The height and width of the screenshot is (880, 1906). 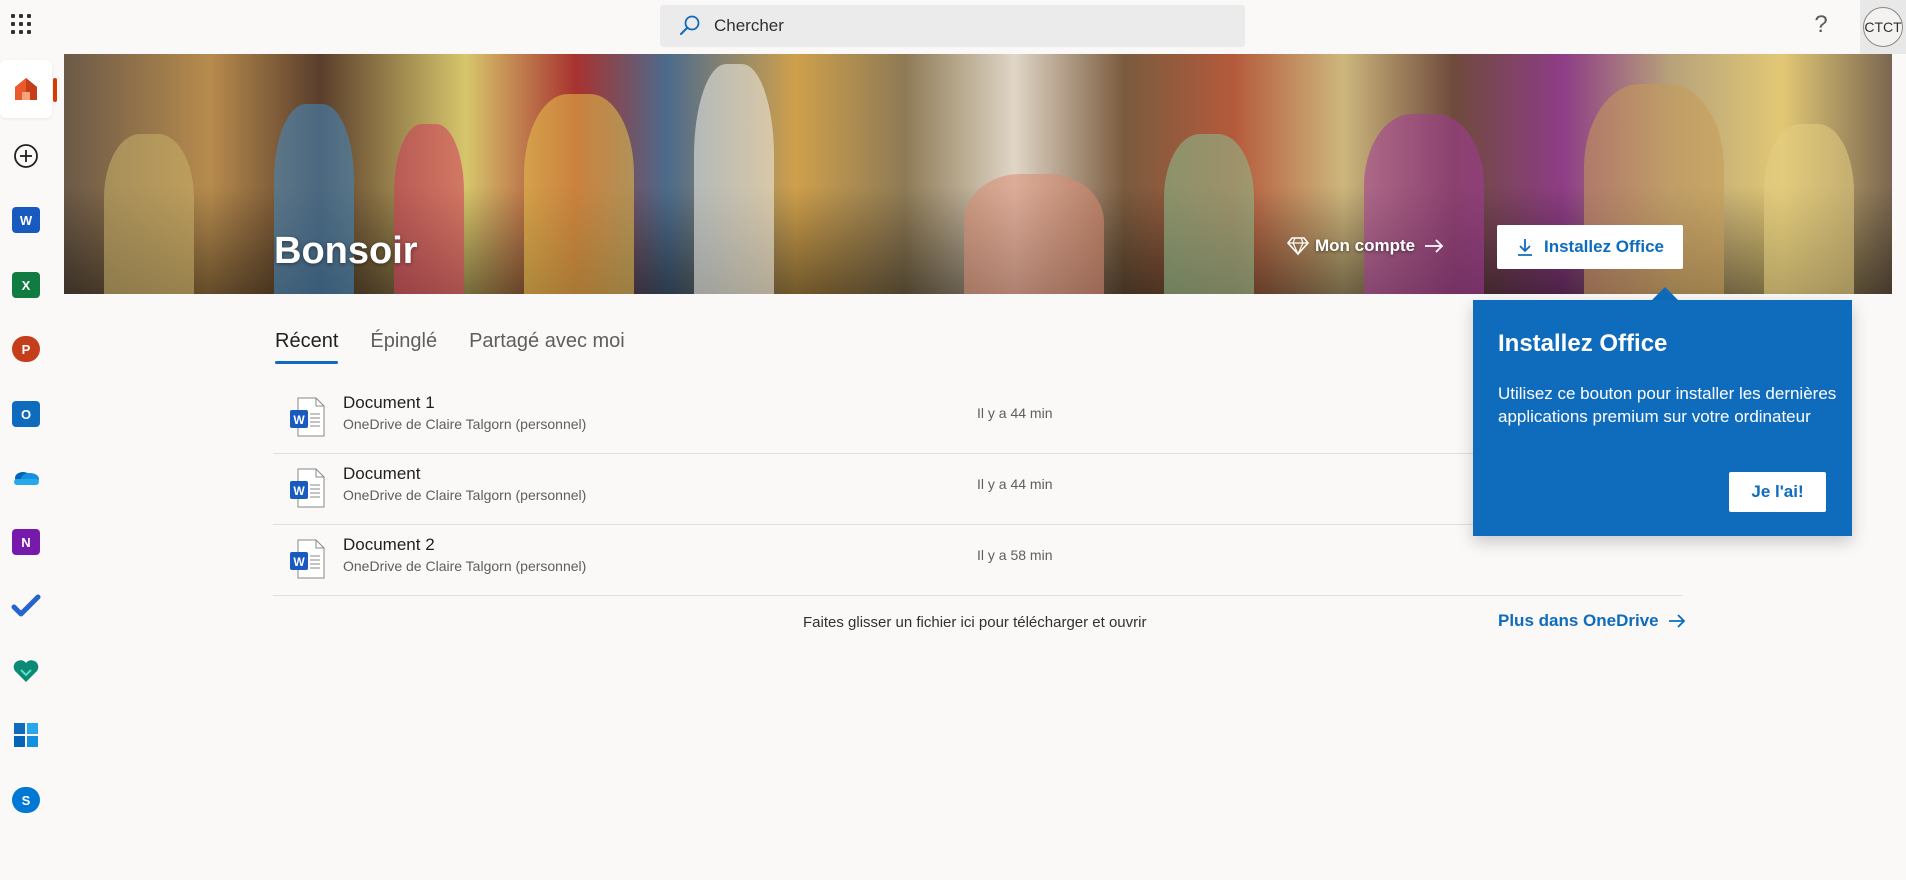 What do you see at coordinates (307, 347) in the screenshot?
I see `tab-recent: Récent` at bounding box center [307, 347].